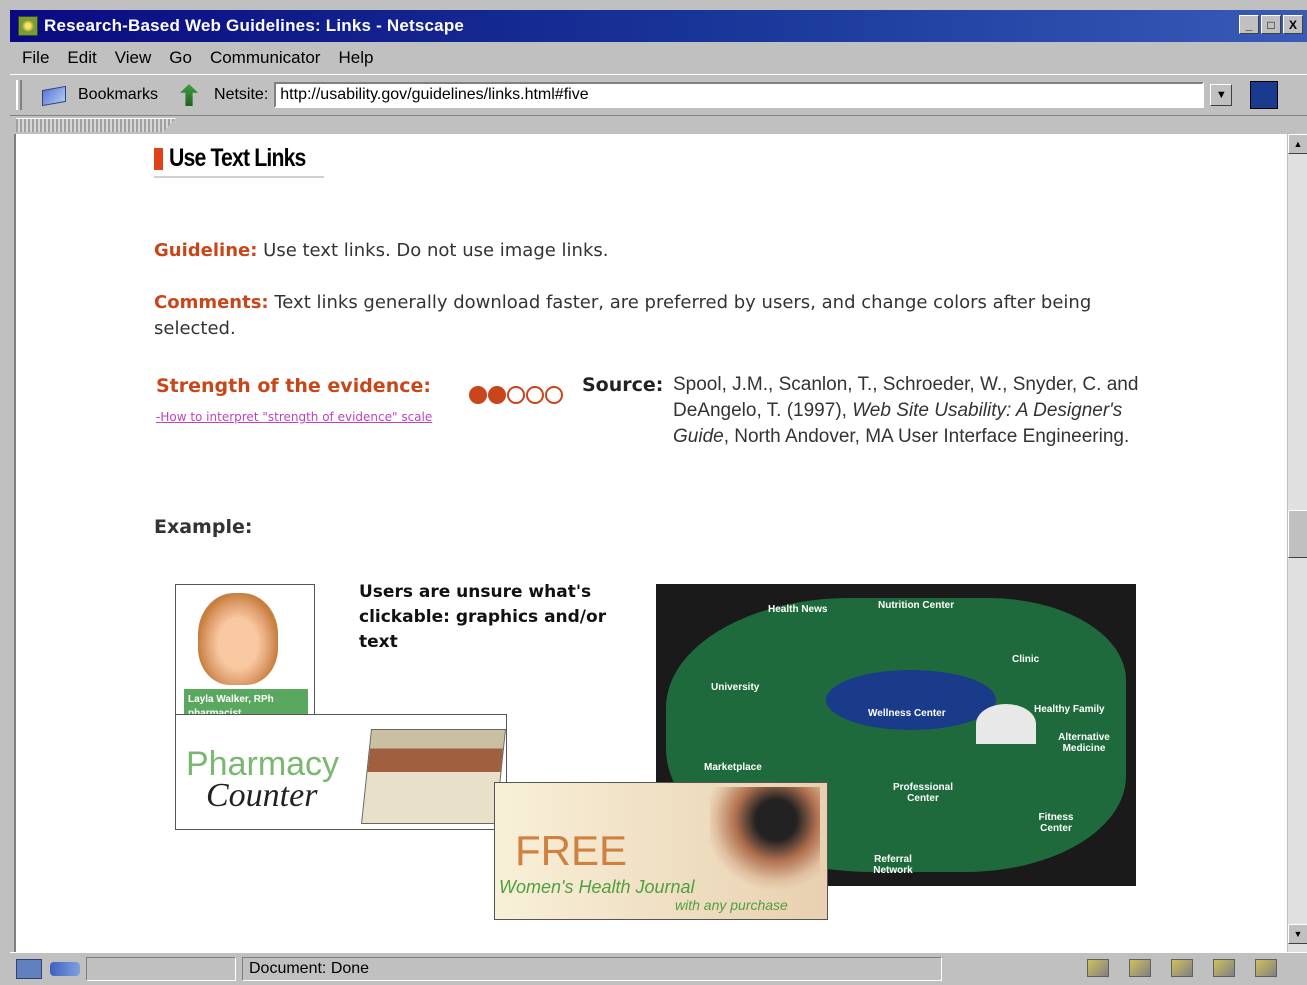 Image resolution: width=1307 pixels, height=985 pixels. I want to click on page-title: Use Text Links, so click(237, 158).